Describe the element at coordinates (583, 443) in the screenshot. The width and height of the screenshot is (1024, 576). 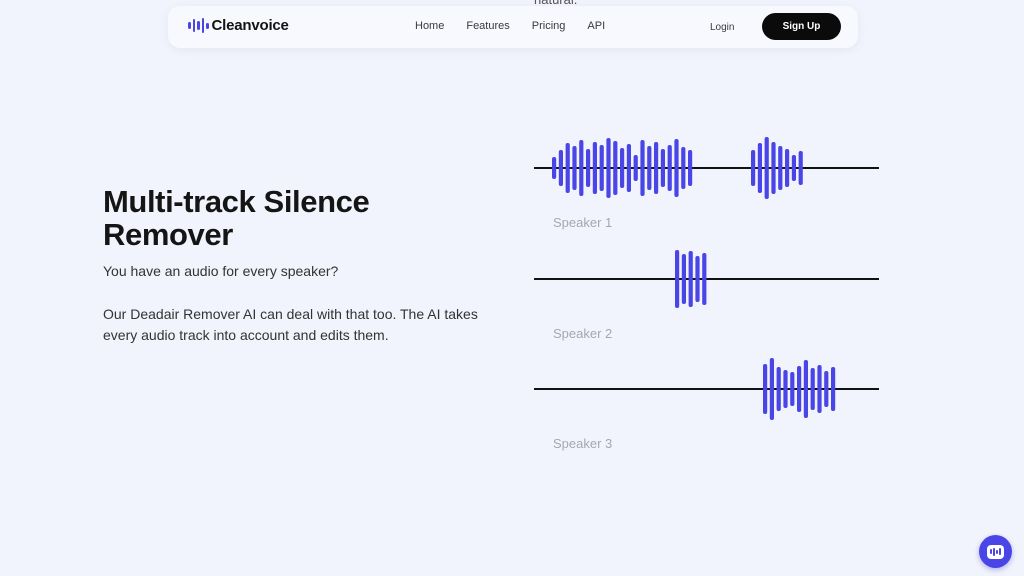
I see `speaker-3-label: Speaker 3` at that location.